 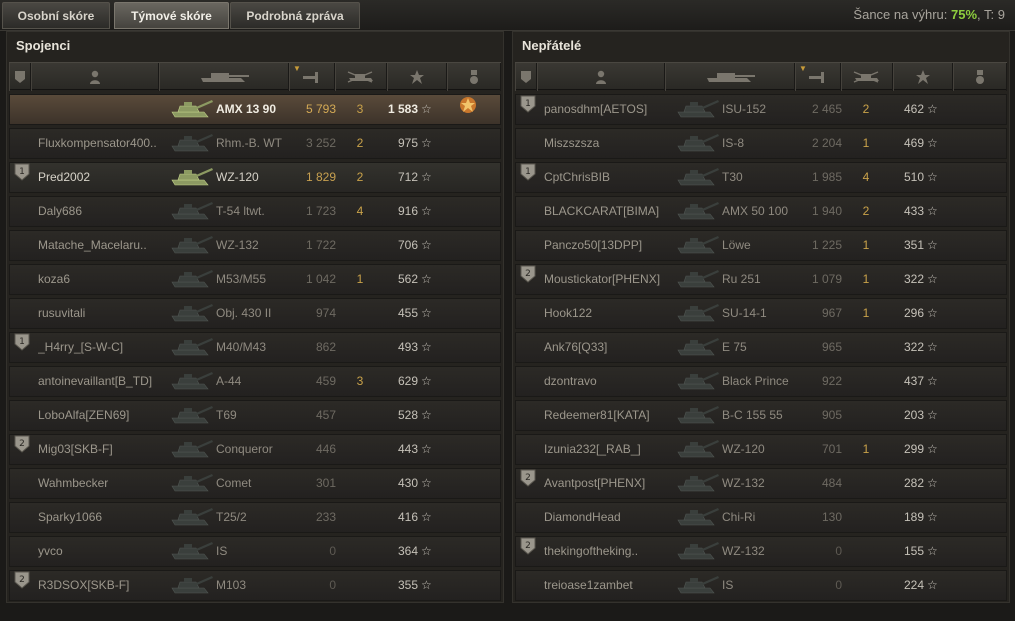 I want to click on player-name: rusuvitali, so click(x=62, y=313).